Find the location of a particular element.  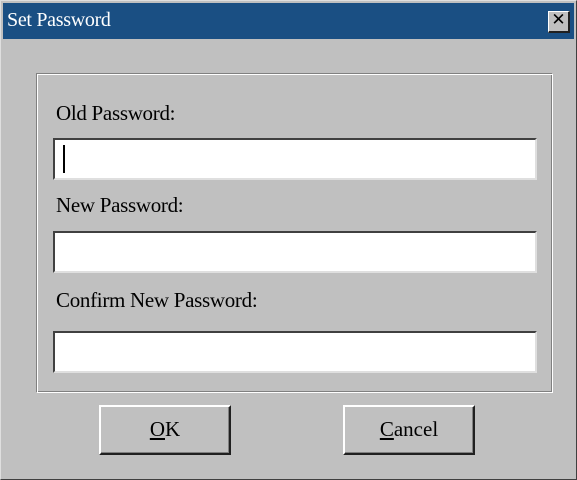

cancel-button: Cancel is located at coordinates (409, 430).